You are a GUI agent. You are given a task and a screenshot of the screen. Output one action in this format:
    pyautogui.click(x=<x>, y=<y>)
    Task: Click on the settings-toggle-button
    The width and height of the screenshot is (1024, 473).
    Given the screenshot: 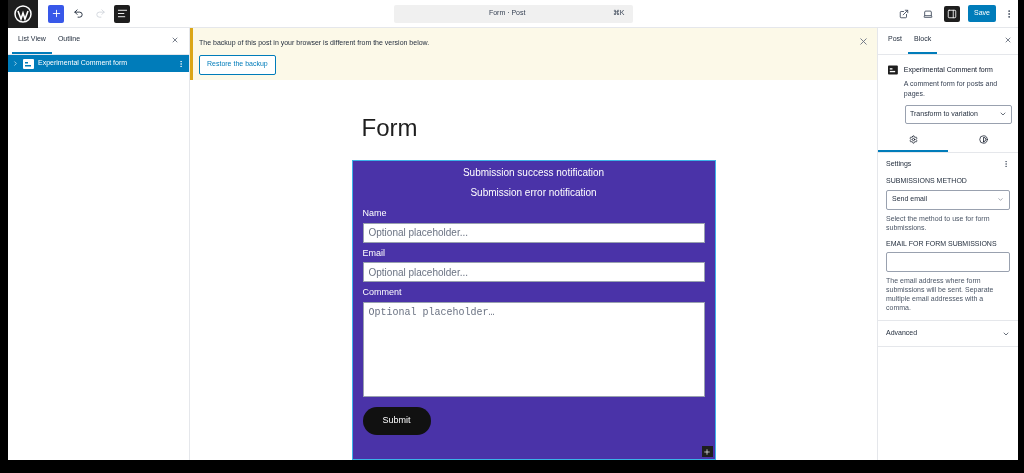 What is the action you would take?
    pyautogui.click(x=952, y=13)
    